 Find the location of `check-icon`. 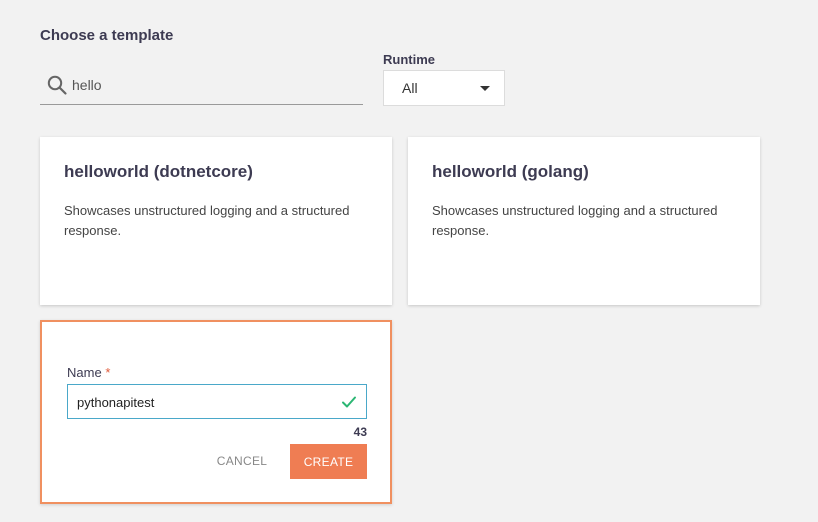

check-icon is located at coordinates (349, 402).